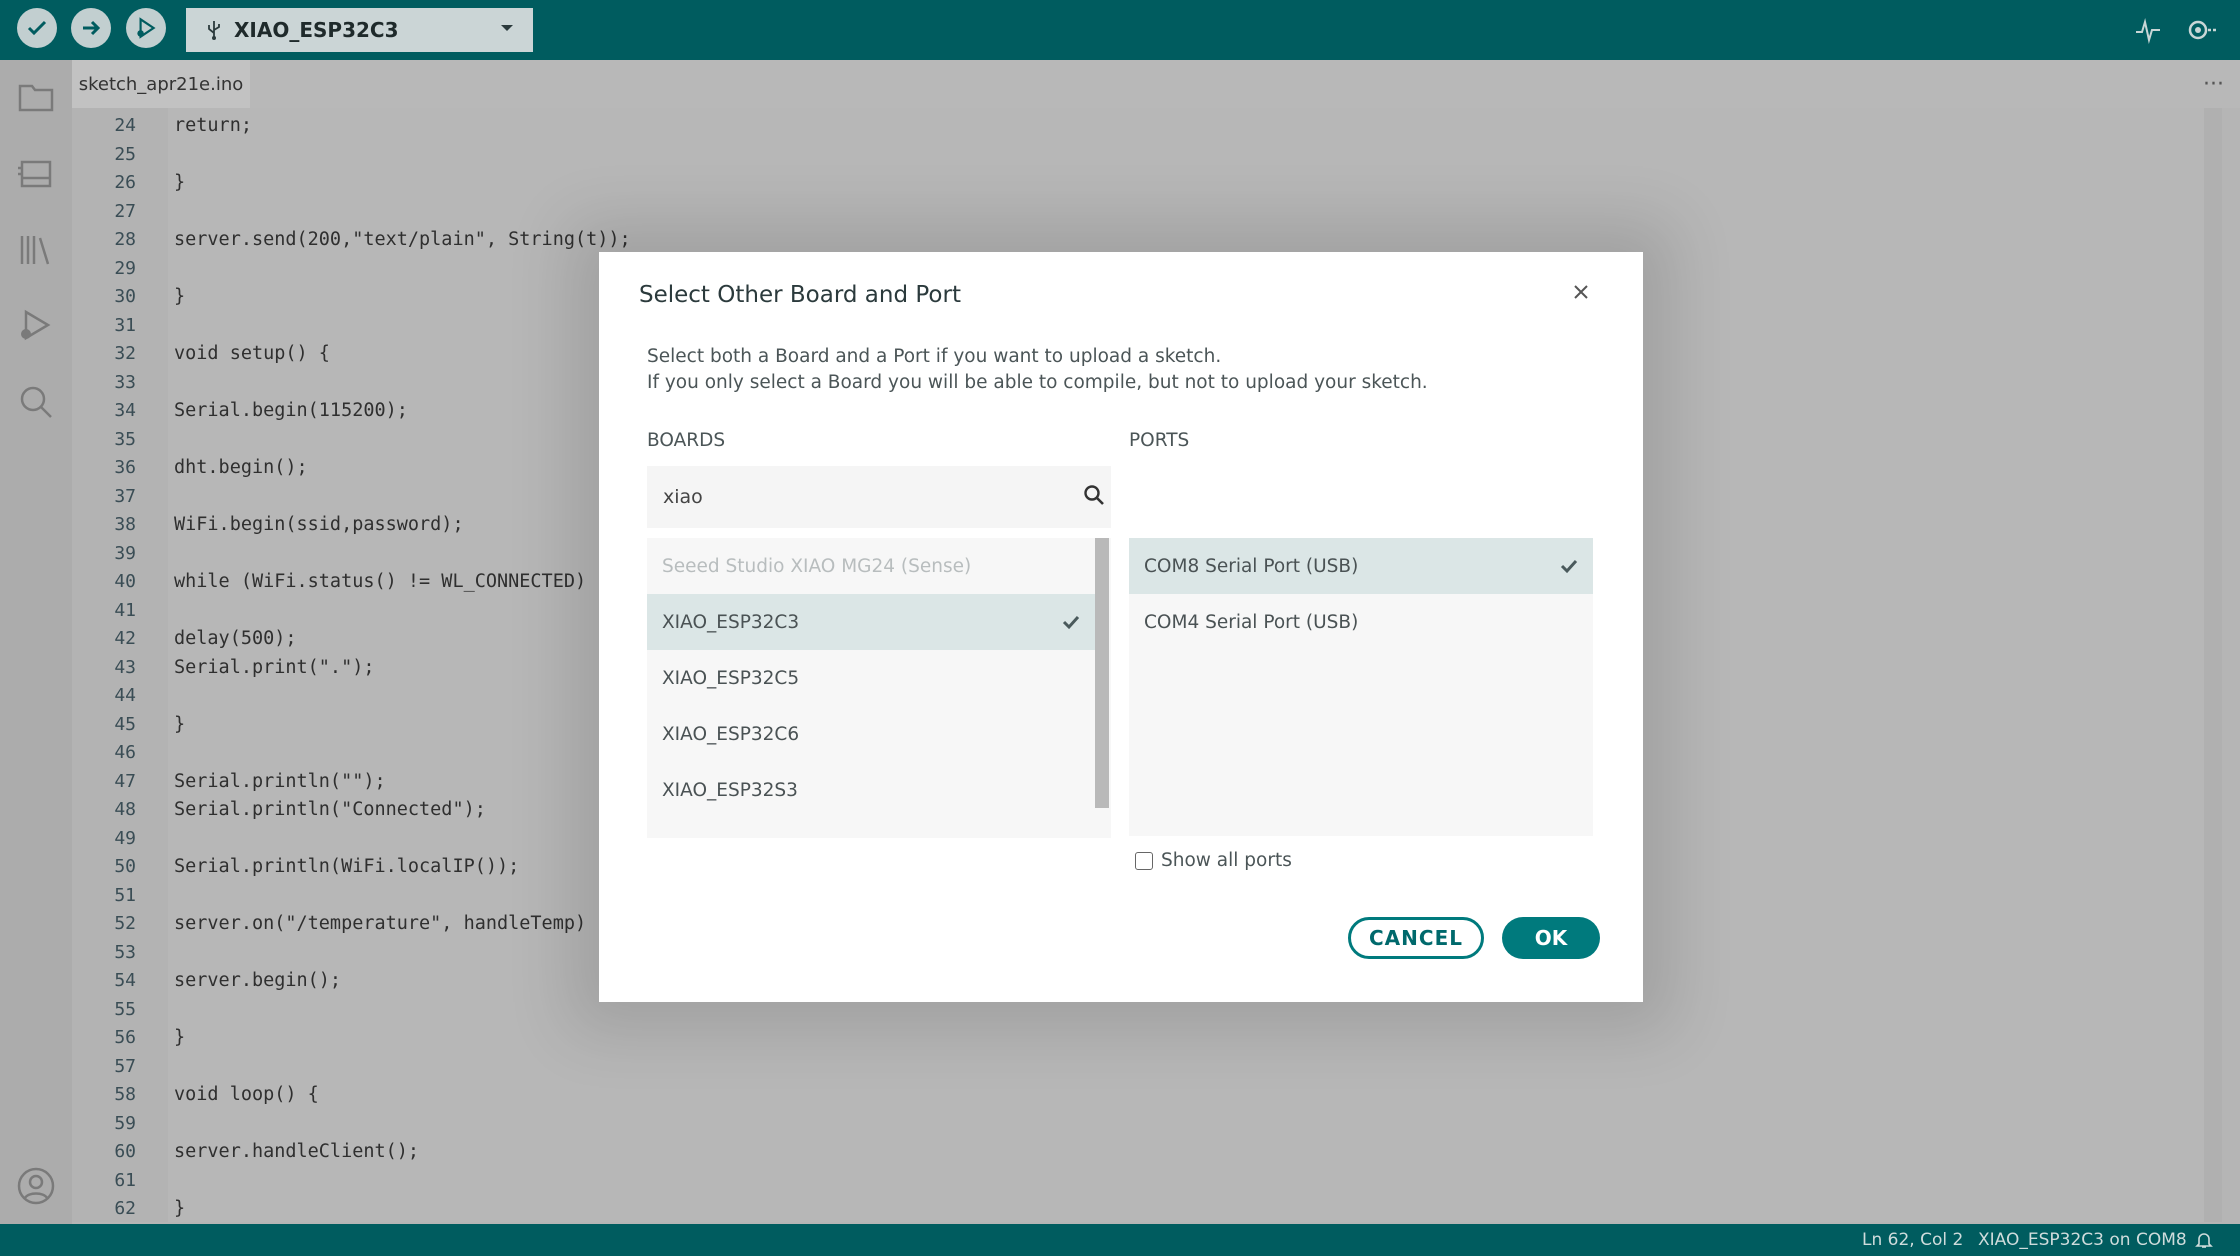 The width and height of the screenshot is (2240, 1256). What do you see at coordinates (36, 250) in the screenshot?
I see `library-manager-icon` at bounding box center [36, 250].